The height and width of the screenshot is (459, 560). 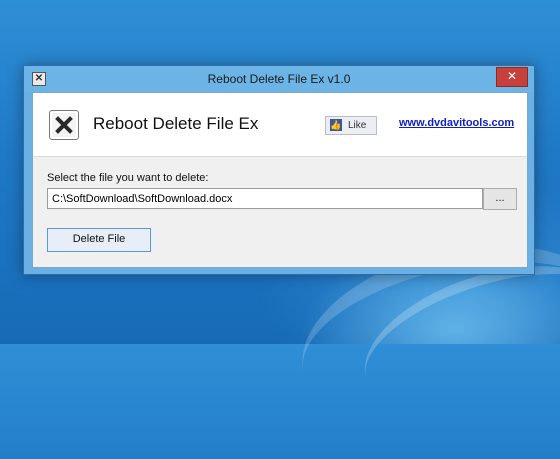 I want to click on file-prompt-label: Select the file you want to delete:, so click(x=128, y=178).